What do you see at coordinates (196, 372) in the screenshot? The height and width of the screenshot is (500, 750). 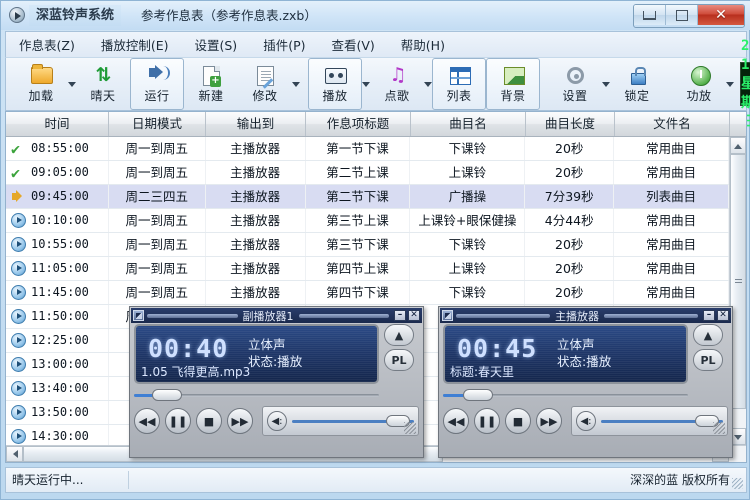 I see `sub-player-track-name: 1.05 飞得更高.mp3` at bounding box center [196, 372].